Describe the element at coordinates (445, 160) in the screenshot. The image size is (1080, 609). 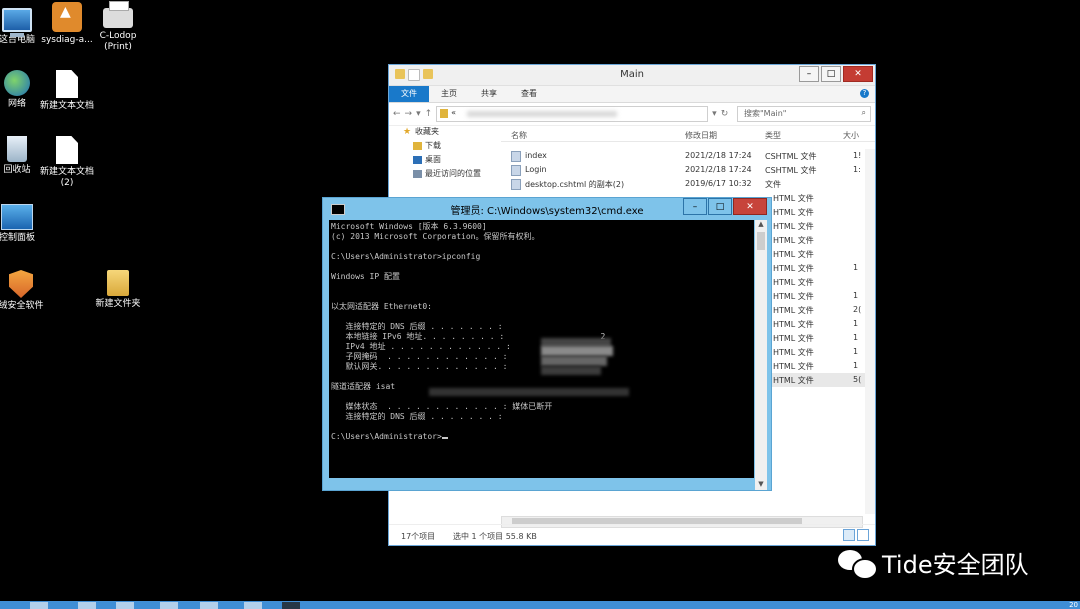
I see `nav-desktop: 桌面` at that location.